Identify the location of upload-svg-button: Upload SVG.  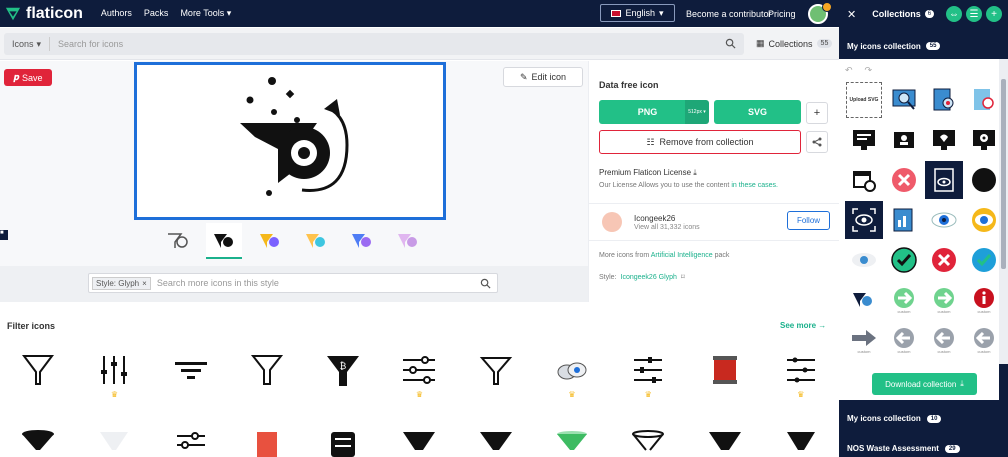
(864, 100).